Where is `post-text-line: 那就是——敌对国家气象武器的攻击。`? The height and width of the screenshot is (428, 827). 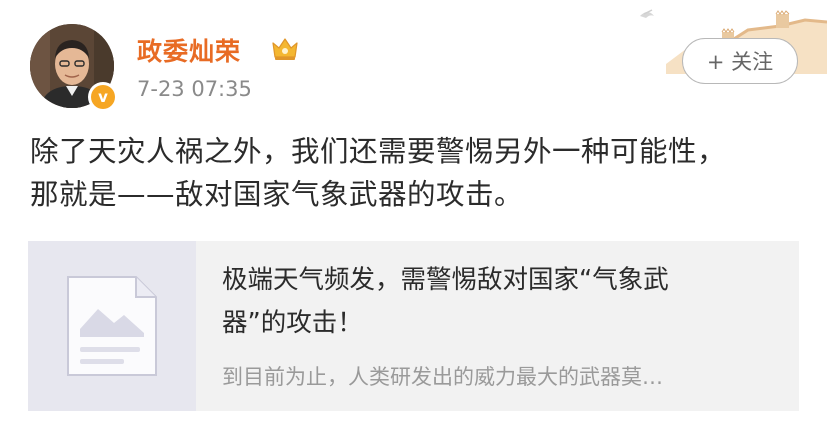 post-text-line: 那就是——敌对国家气象武器的攻击。 is located at coordinates (277, 194).